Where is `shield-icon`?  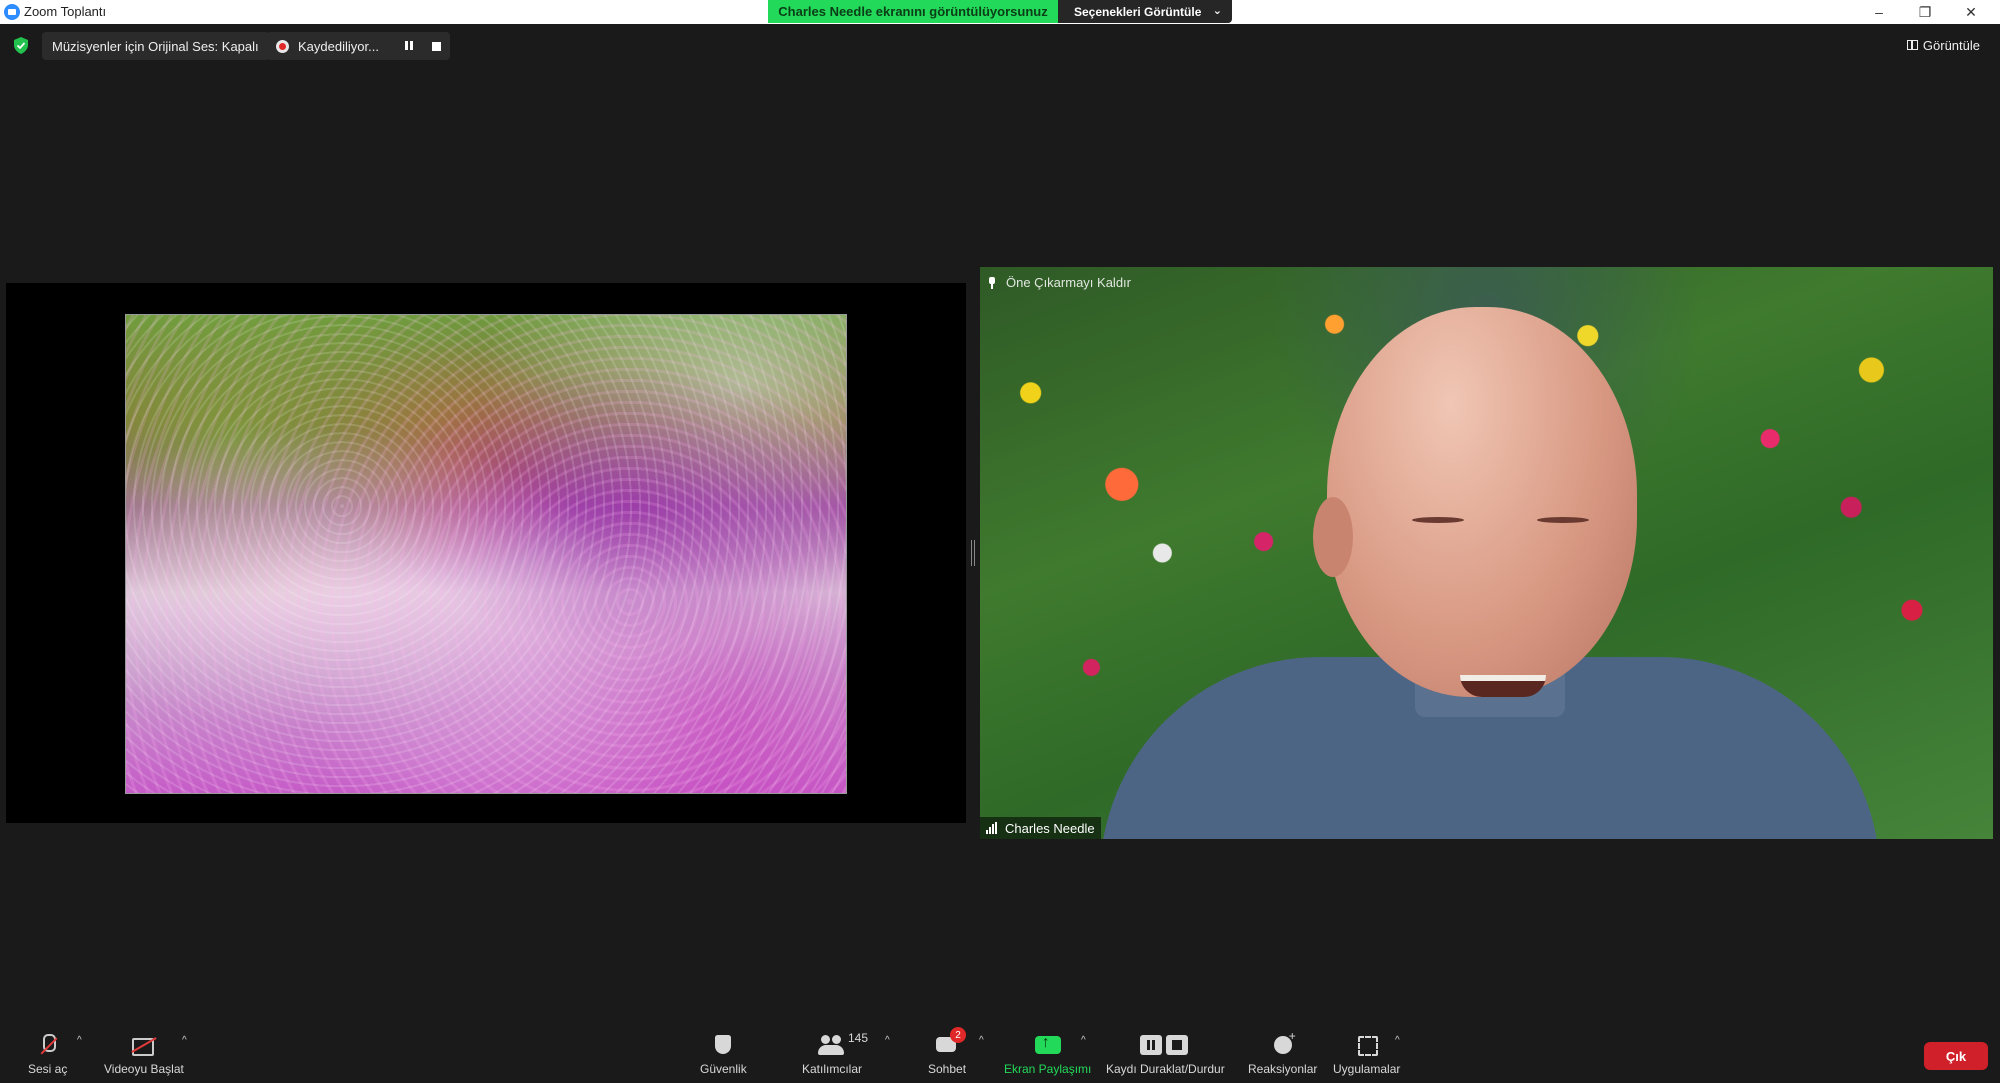 shield-icon is located at coordinates (21, 45).